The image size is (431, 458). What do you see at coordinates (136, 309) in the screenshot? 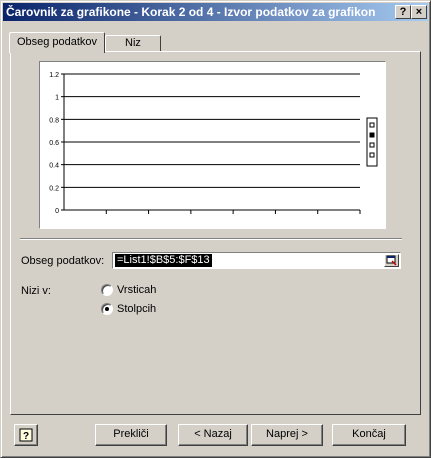
I see `radio-columns-label: Stolpcih` at bounding box center [136, 309].